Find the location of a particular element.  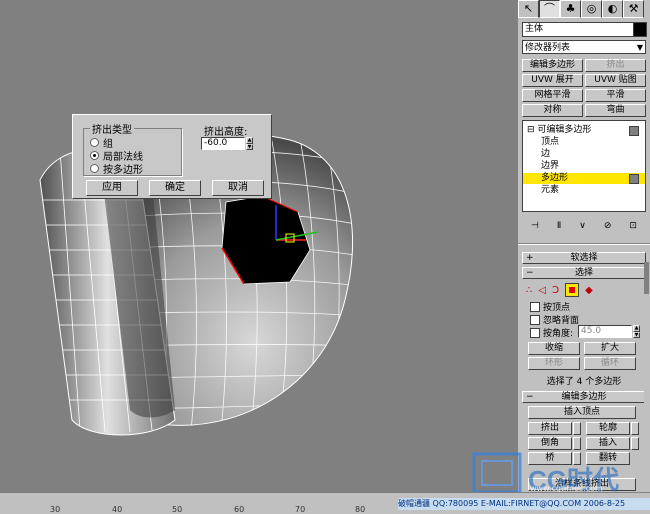

extrude-polygons-dialog: 挤出类型 组 局部法线 按多边形 挤出高度: -60.0 ▲ ▼ 应用 确定 取消 is located at coordinates (172, 156).